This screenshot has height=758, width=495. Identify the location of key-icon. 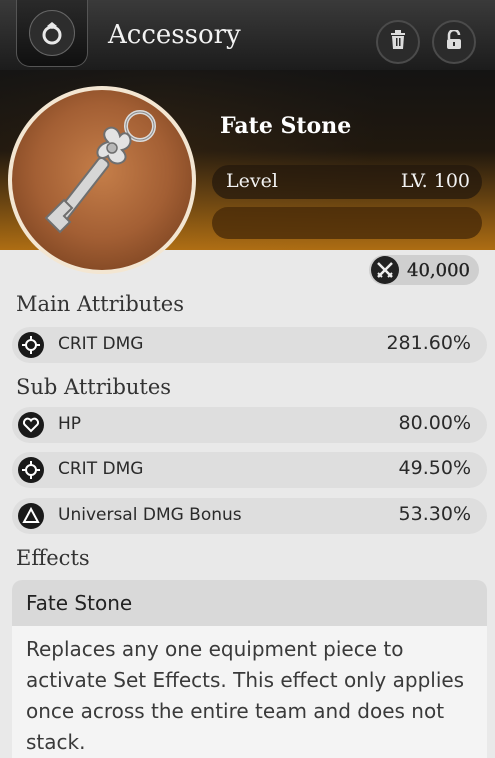
(102, 180).